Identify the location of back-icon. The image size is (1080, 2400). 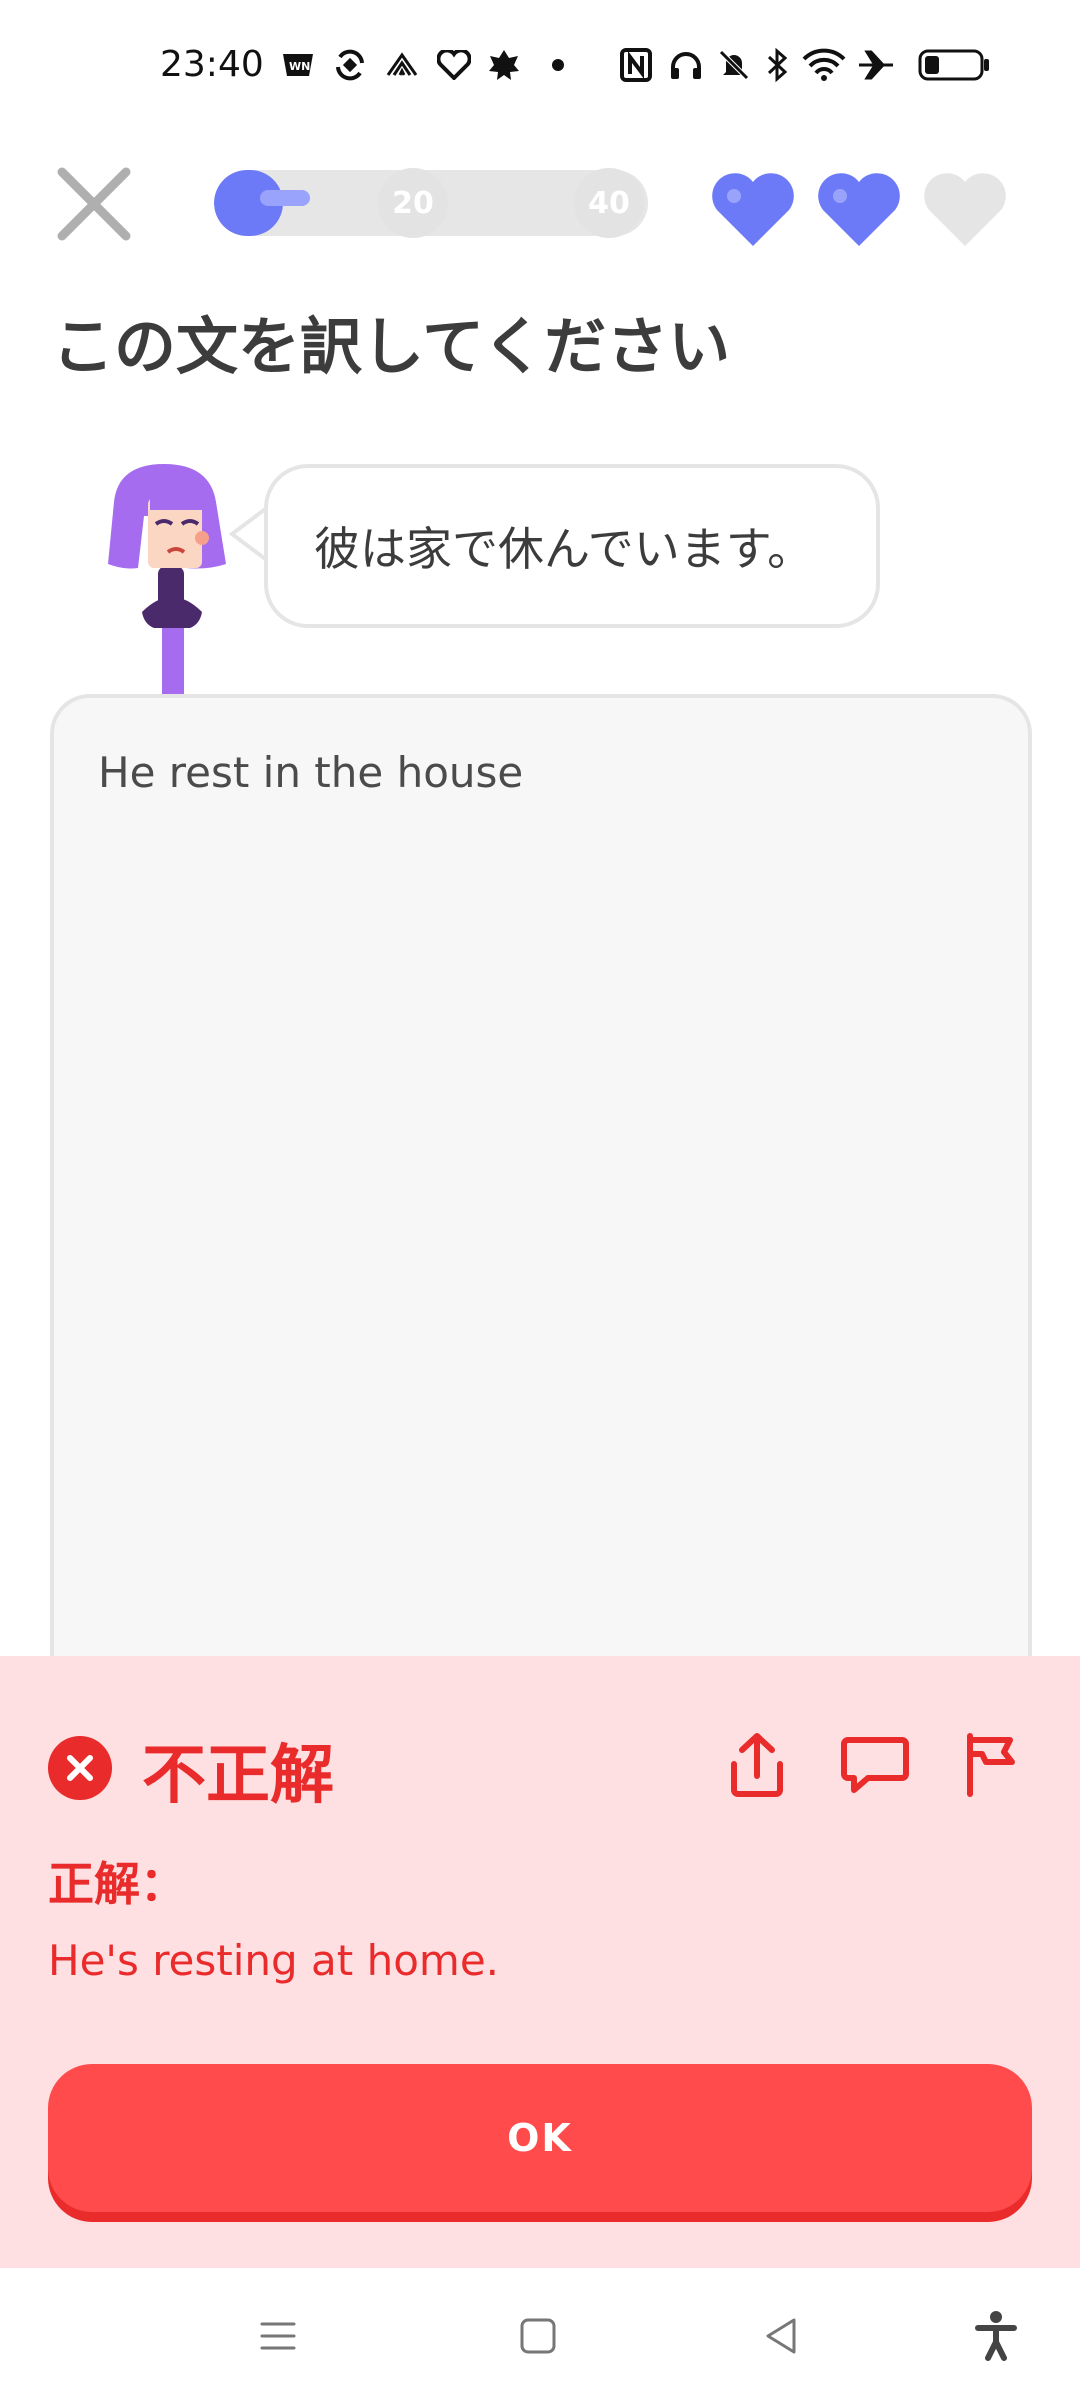
(781, 2336).